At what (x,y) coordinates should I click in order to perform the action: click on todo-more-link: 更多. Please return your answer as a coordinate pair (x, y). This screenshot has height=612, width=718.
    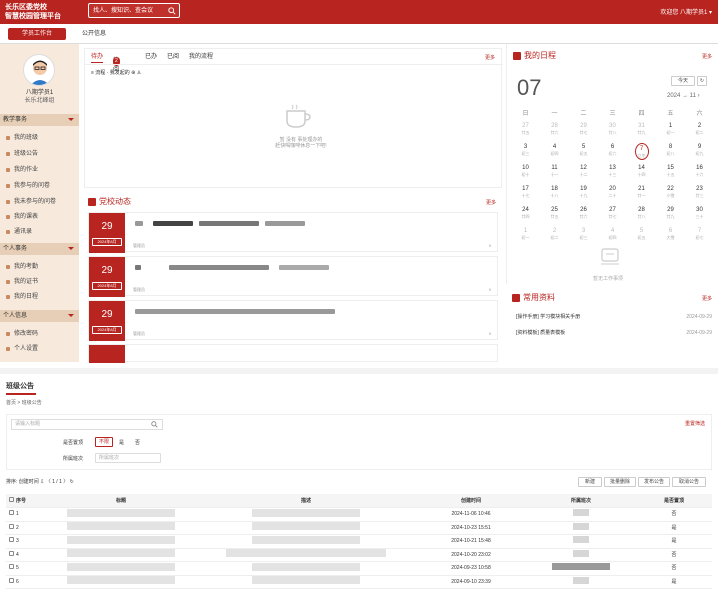
    Looking at the image, I should click on (490, 58).